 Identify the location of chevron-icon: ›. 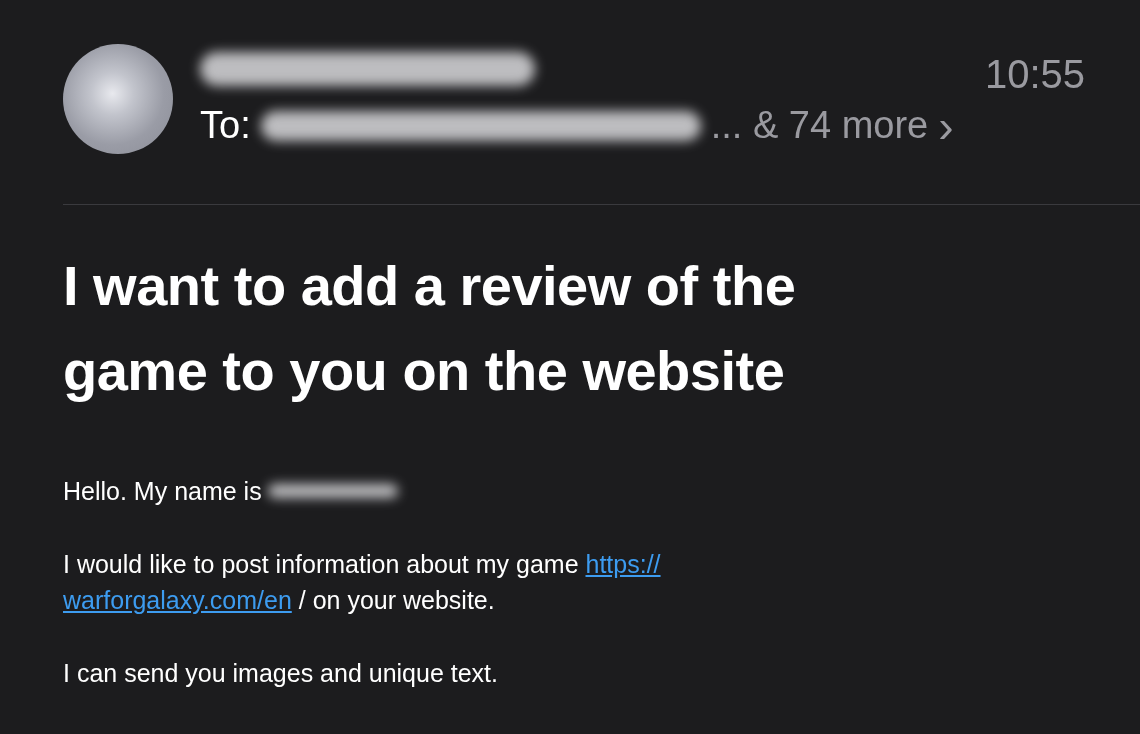
(946, 125).